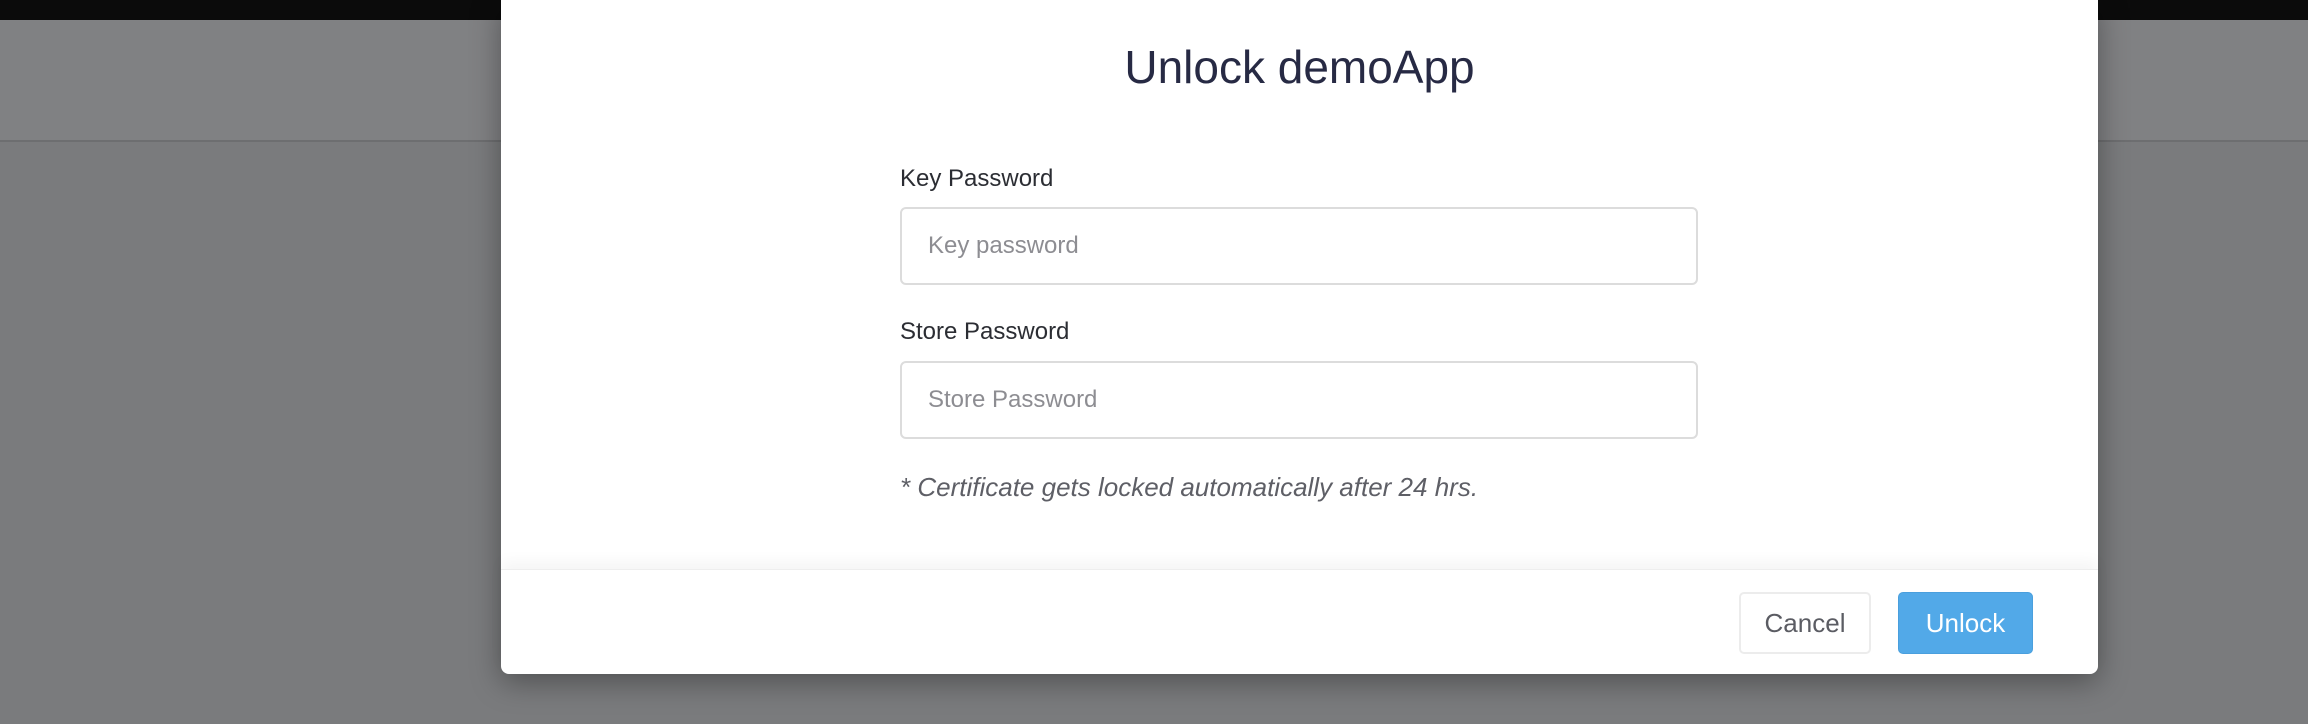  I want to click on store-password-input, so click(1299, 400).